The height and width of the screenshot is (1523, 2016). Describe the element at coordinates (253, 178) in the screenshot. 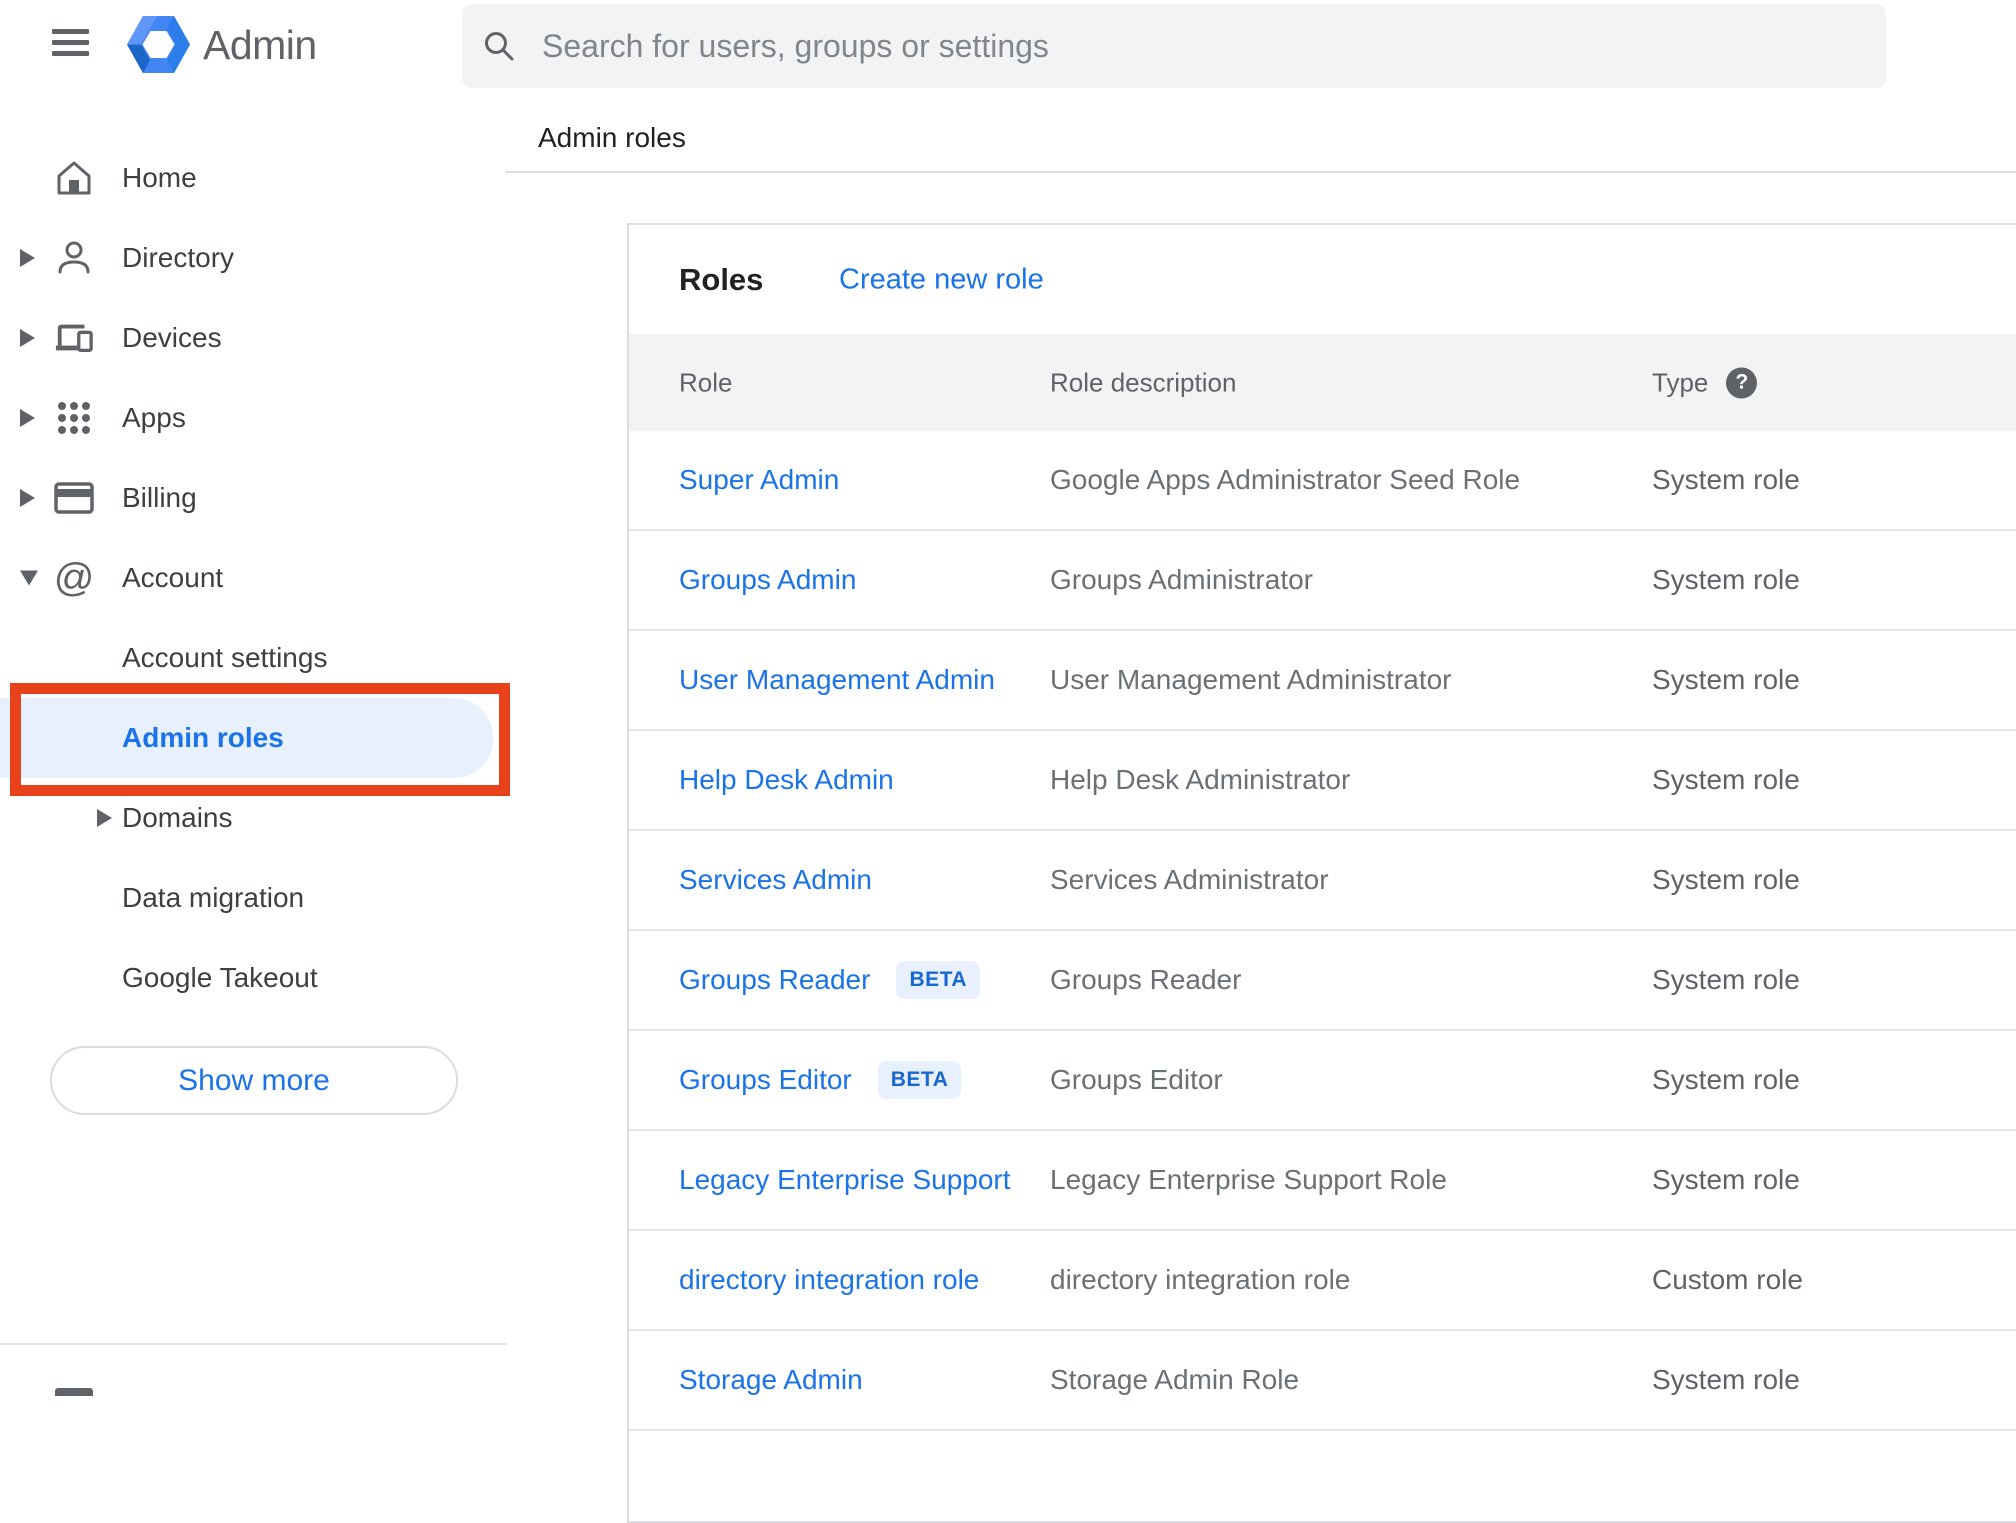

I see `sidebar-item-home: Home` at that location.